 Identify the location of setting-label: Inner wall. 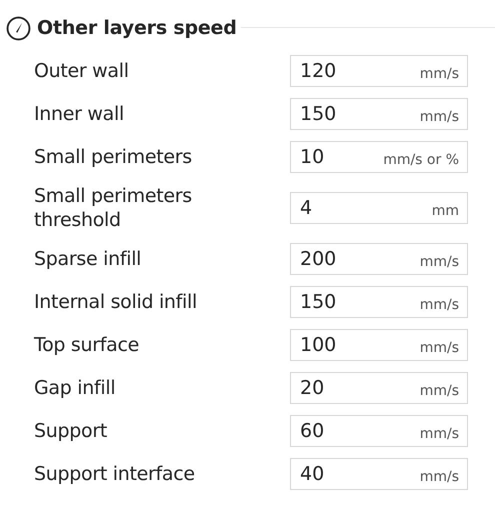
(79, 114).